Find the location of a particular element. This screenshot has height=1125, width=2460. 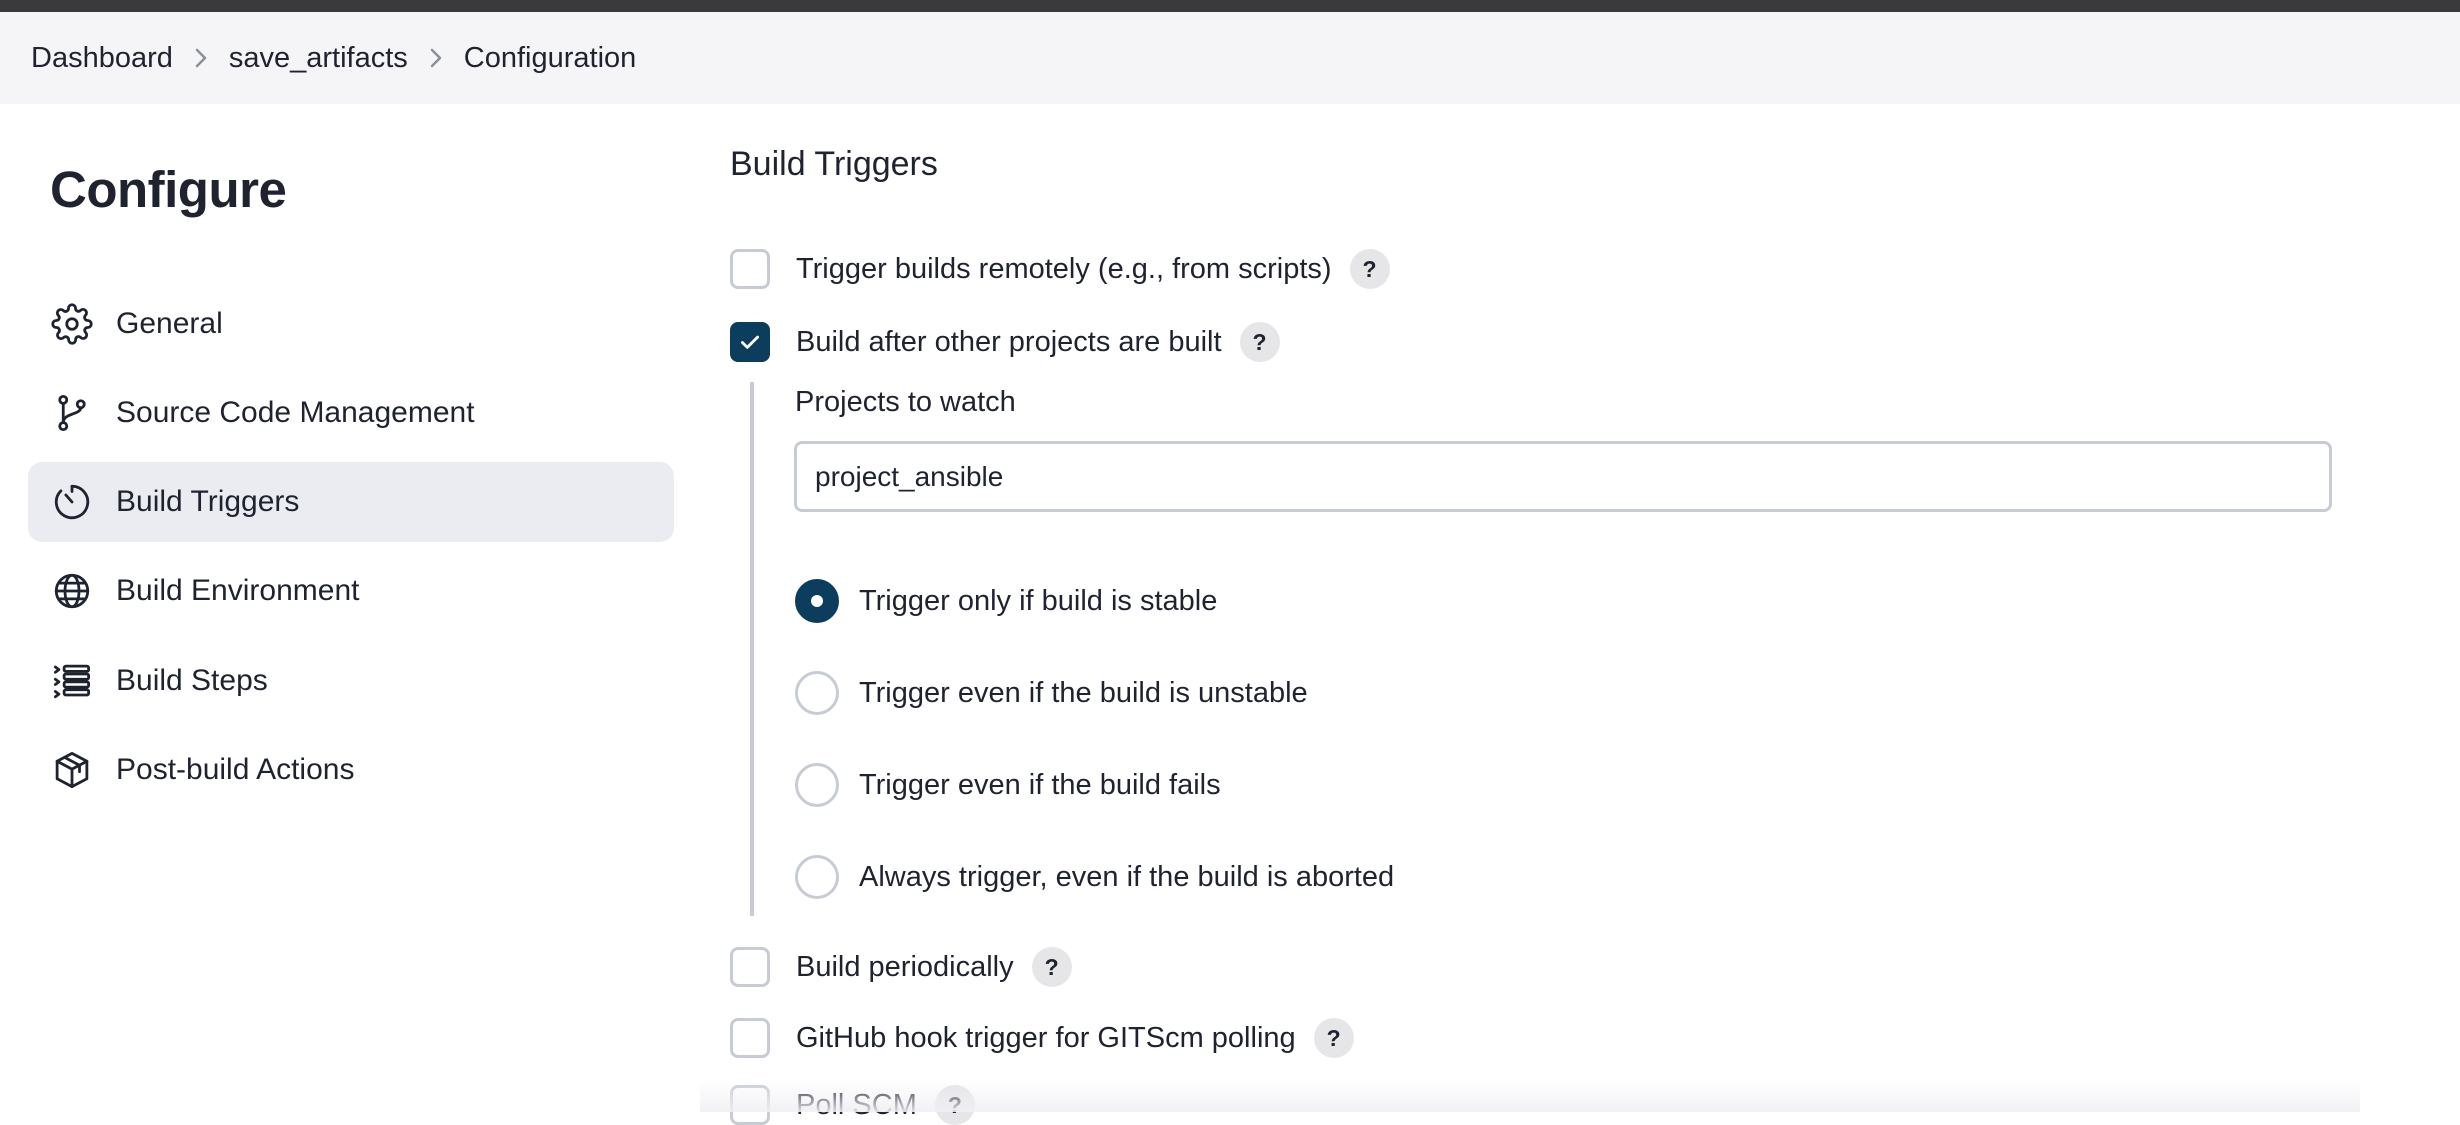

radio-label: Trigger even if the build fails is located at coordinates (1040, 785).